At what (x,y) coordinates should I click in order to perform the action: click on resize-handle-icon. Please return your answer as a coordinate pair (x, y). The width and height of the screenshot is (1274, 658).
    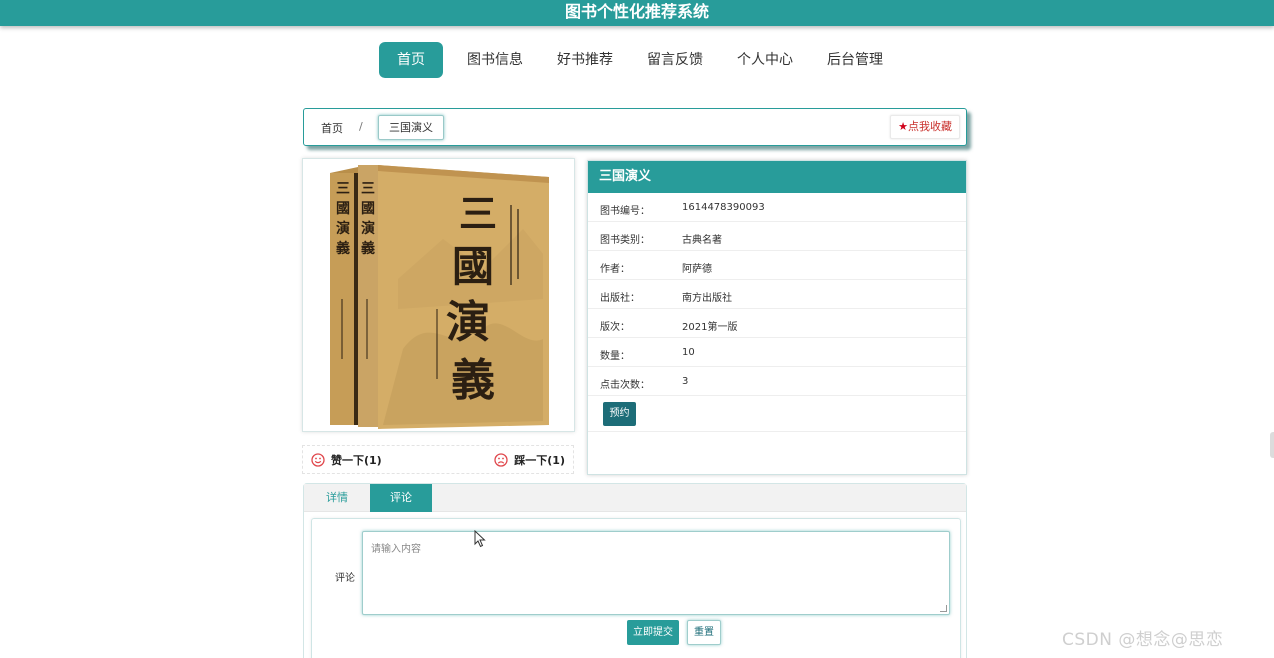
    Looking at the image, I should click on (943, 608).